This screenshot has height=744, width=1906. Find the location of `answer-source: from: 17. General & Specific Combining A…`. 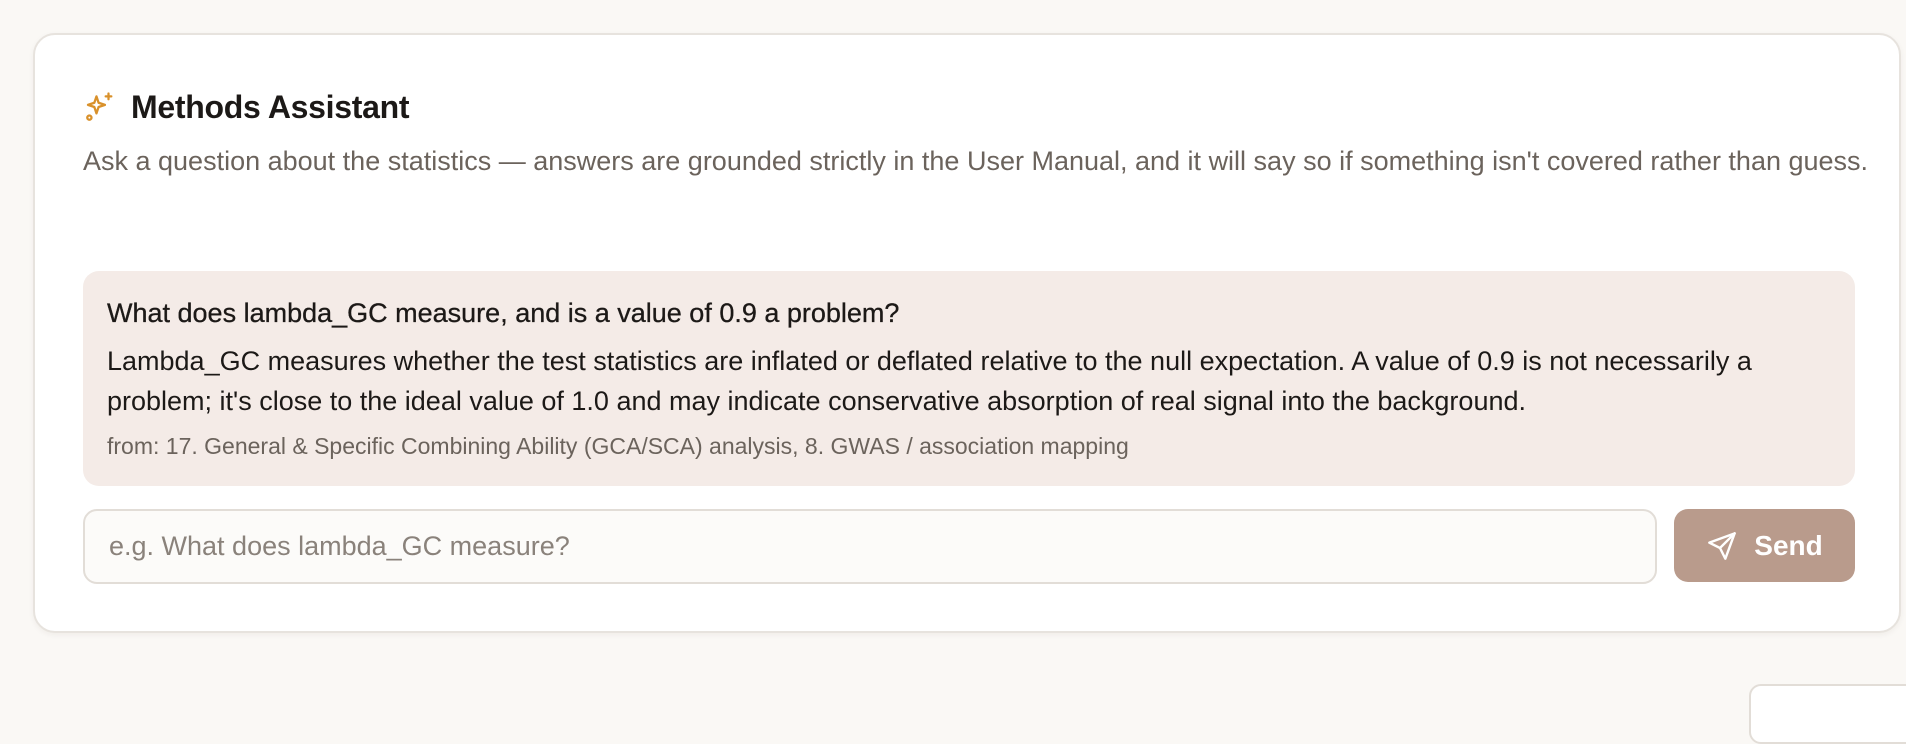

answer-source: from: 17. General & Specific Combining A… is located at coordinates (618, 446).